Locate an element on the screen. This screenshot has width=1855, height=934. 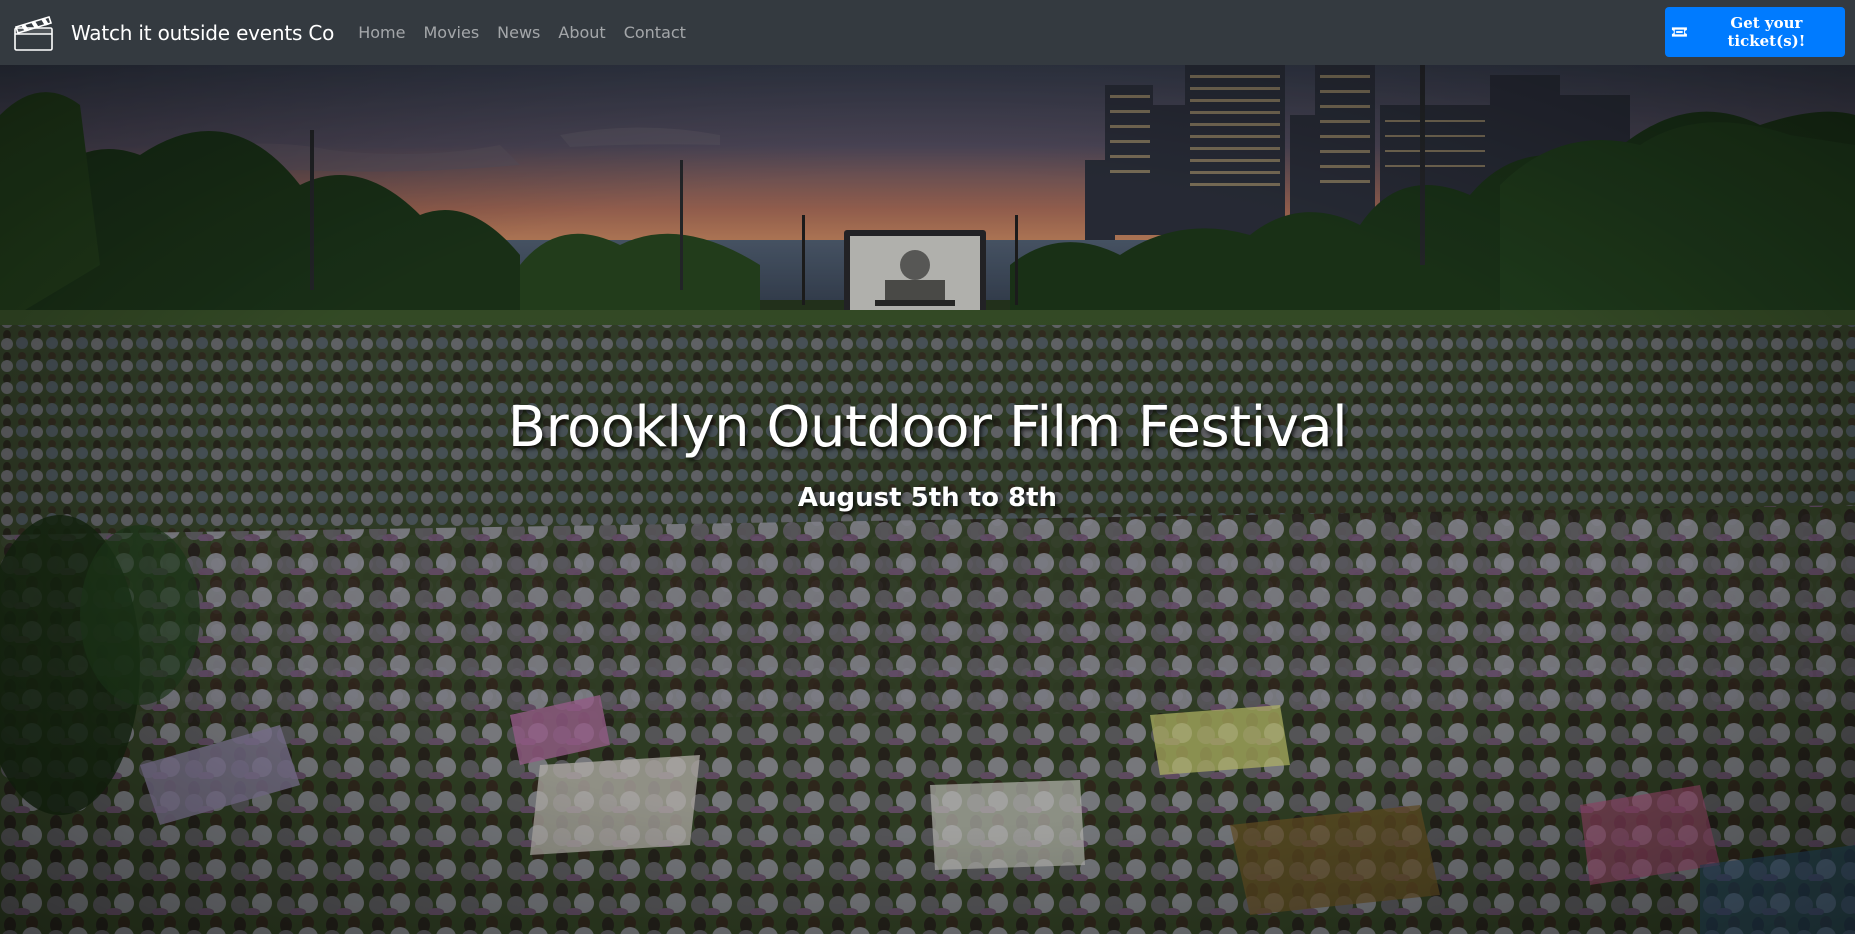
hero-subtitle: August 5th to 8th is located at coordinates (927, 498).